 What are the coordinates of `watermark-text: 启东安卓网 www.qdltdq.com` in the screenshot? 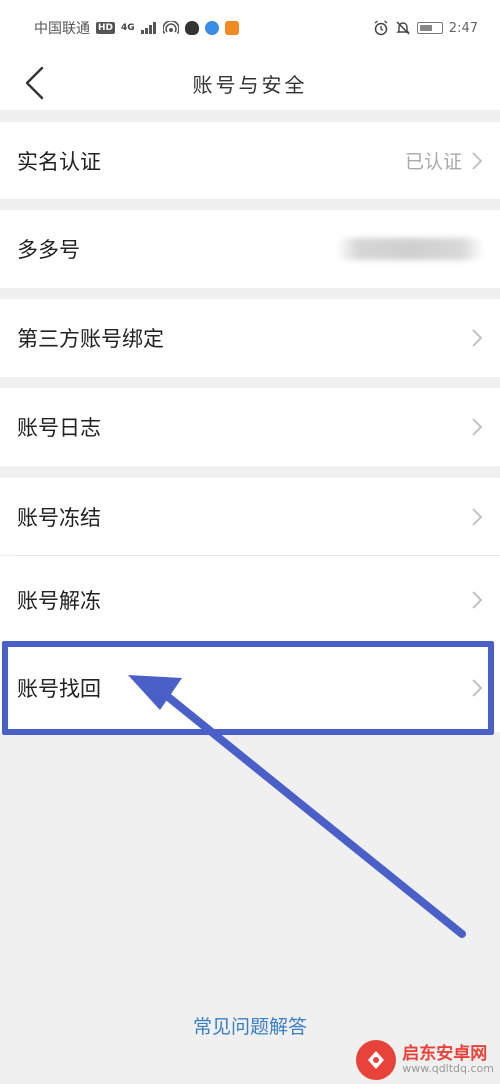 It's located at (448, 1059).